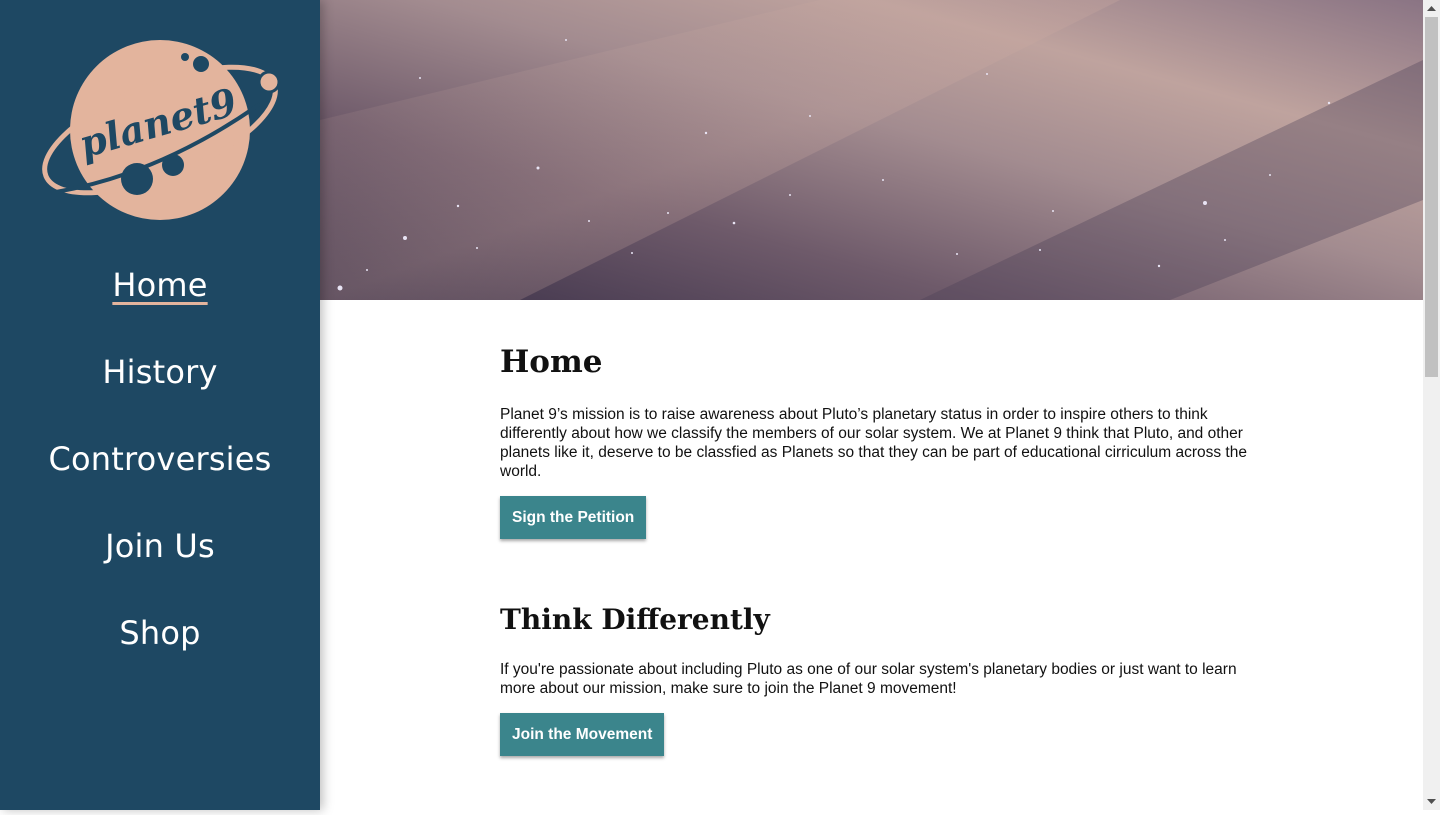 Image resolution: width=1440 pixels, height=815 pixels. I want to click on scroll-up-arrow-icon, so click(1431, 8).